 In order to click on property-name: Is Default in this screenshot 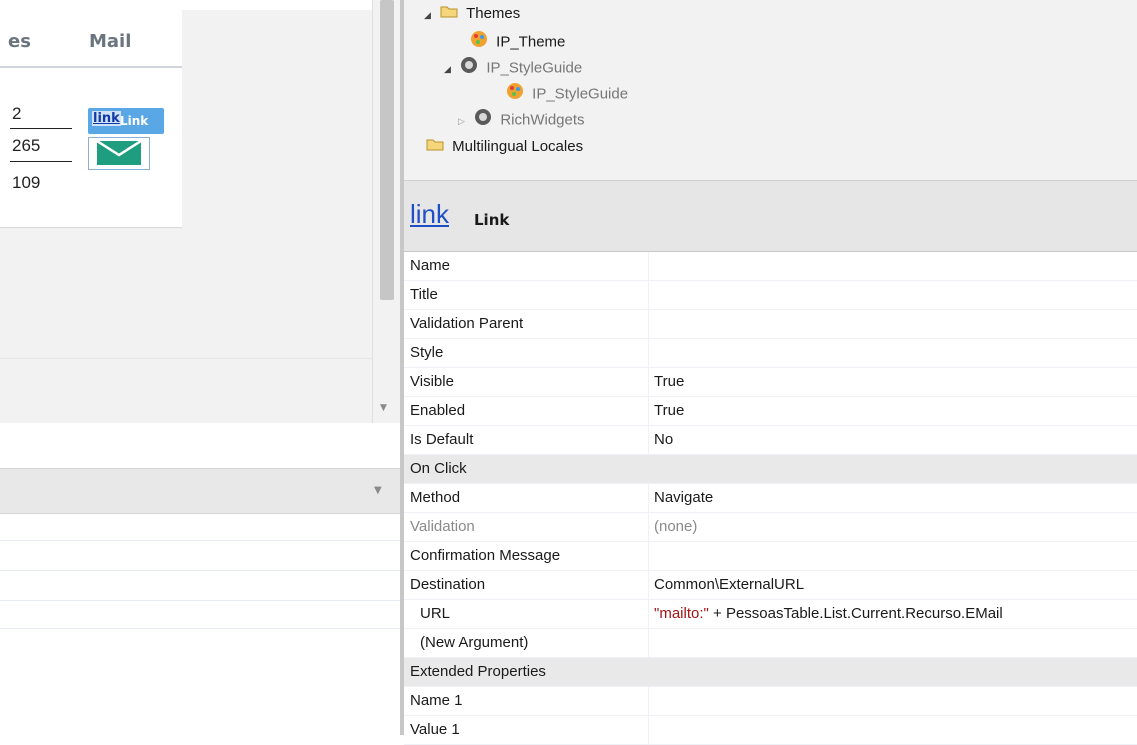, I will do `click(442, 439)`.